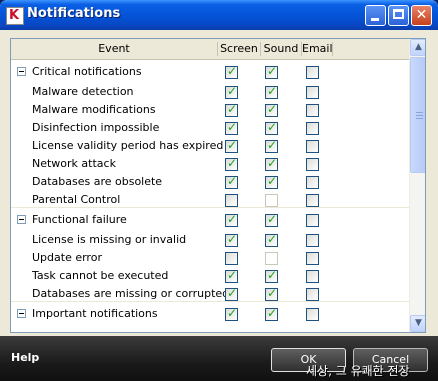  What do you see at coordinates (210, 72) in the screenshot?
I see `table-group-row: Critical notifications ✓ ✓` at bounding box center [210, 72].